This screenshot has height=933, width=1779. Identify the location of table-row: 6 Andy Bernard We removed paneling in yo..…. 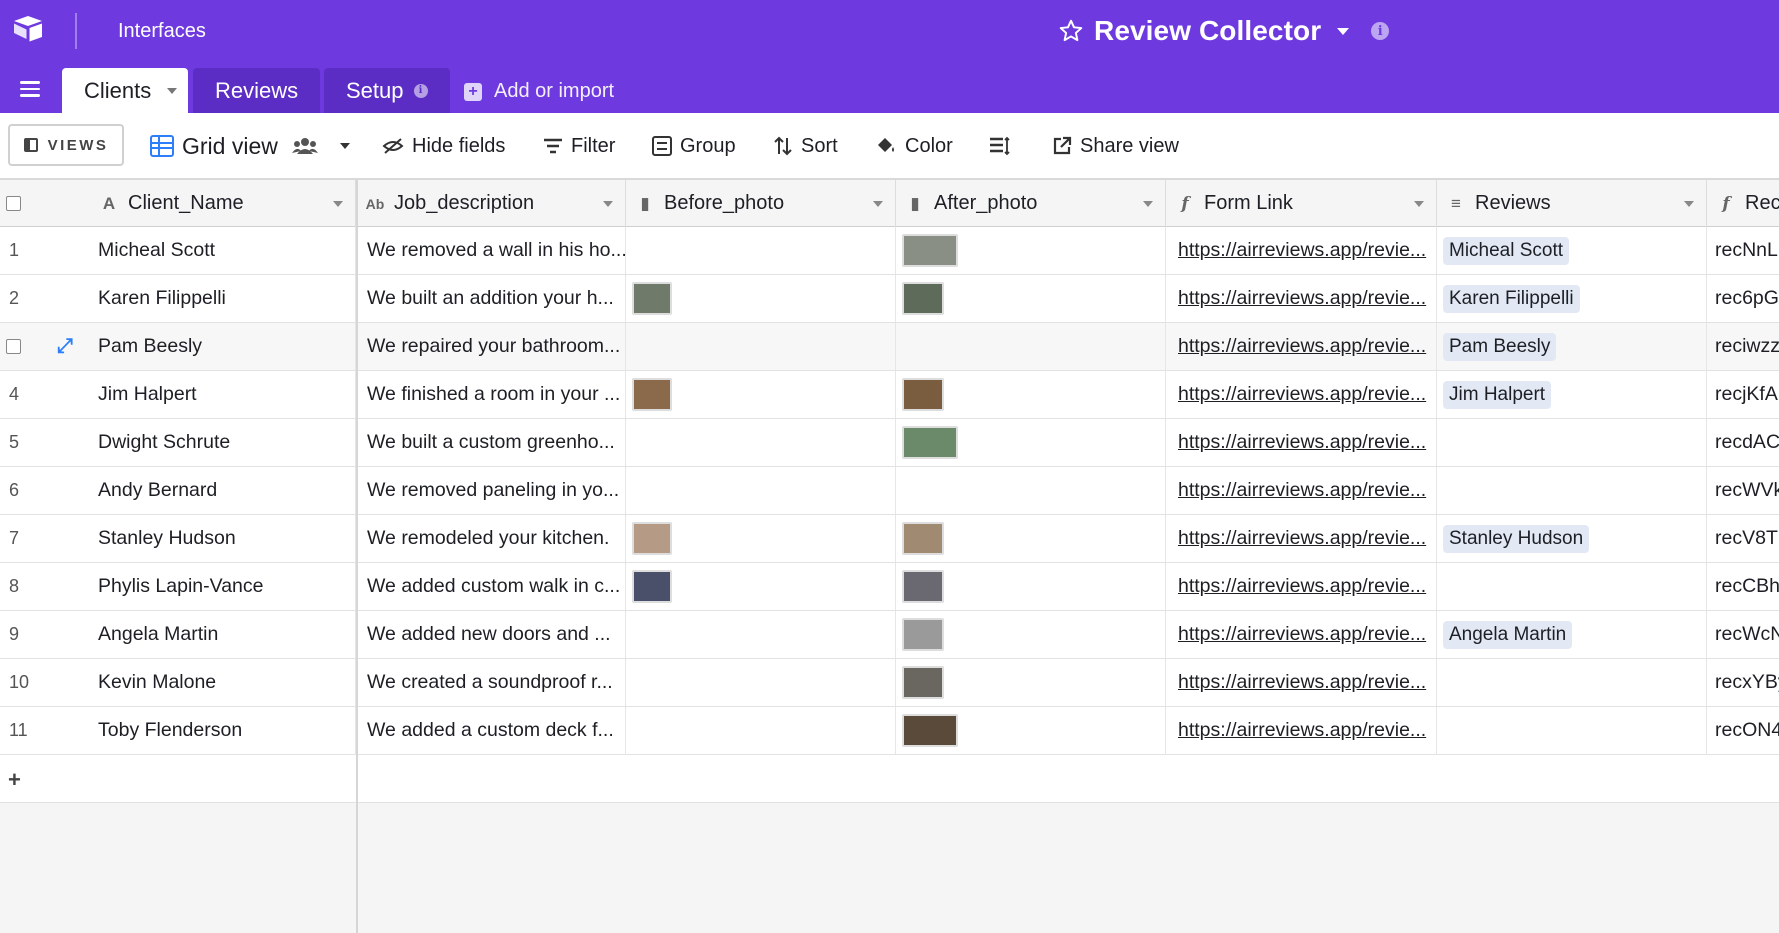
(889, 491).